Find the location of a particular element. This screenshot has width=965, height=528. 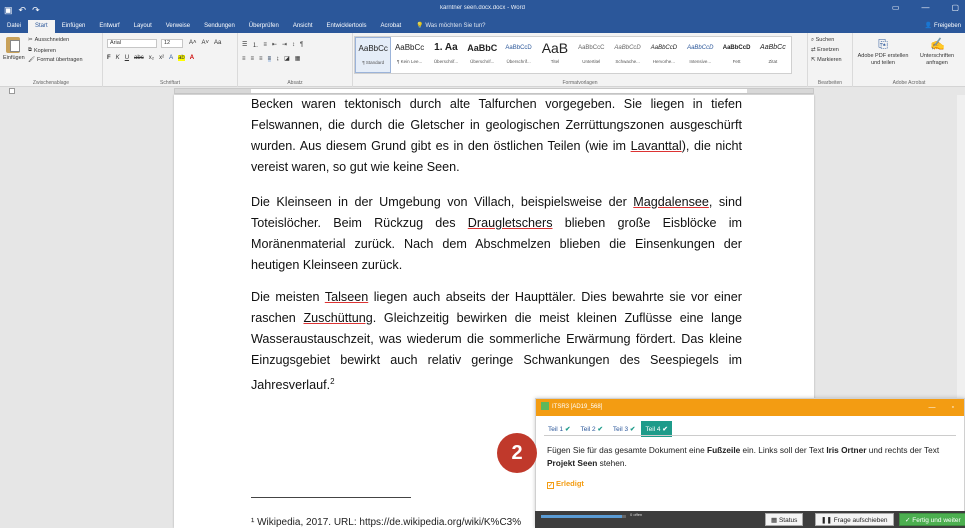

style-standard: AaBbCc ¶ Standard is located at coordinates (373, 55).